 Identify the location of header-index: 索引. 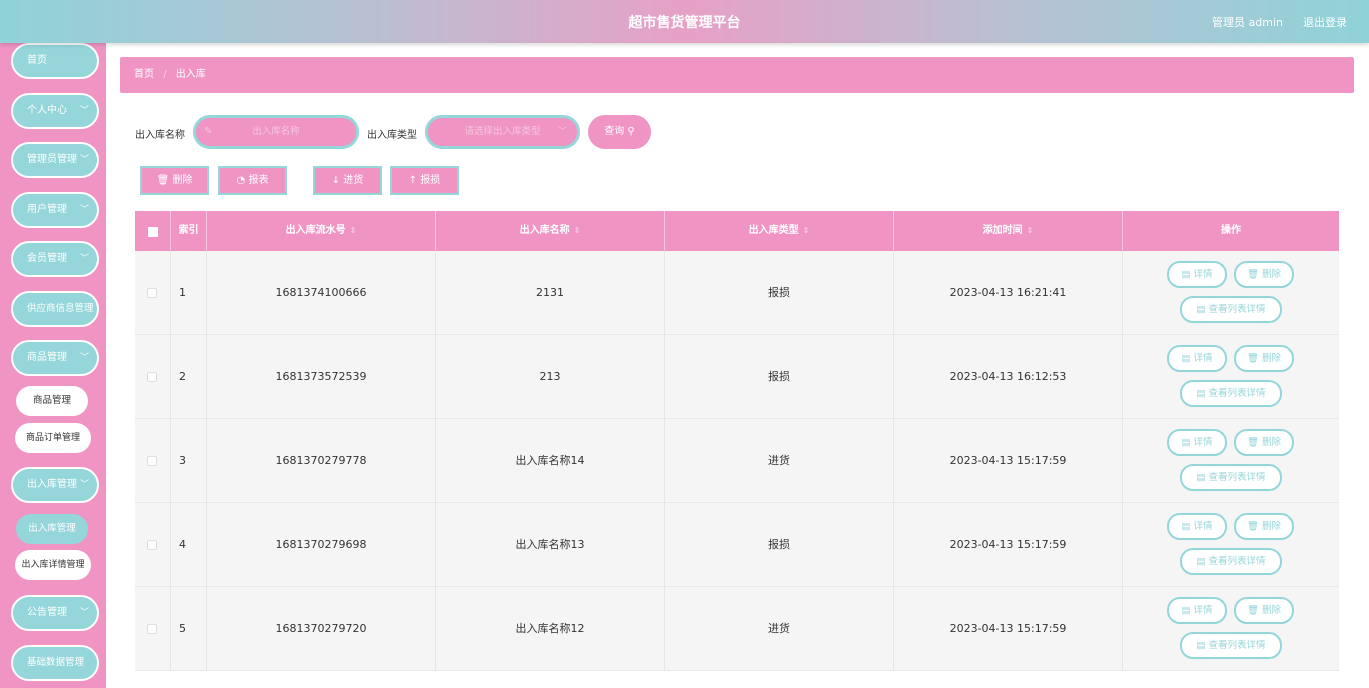
(189, 231).